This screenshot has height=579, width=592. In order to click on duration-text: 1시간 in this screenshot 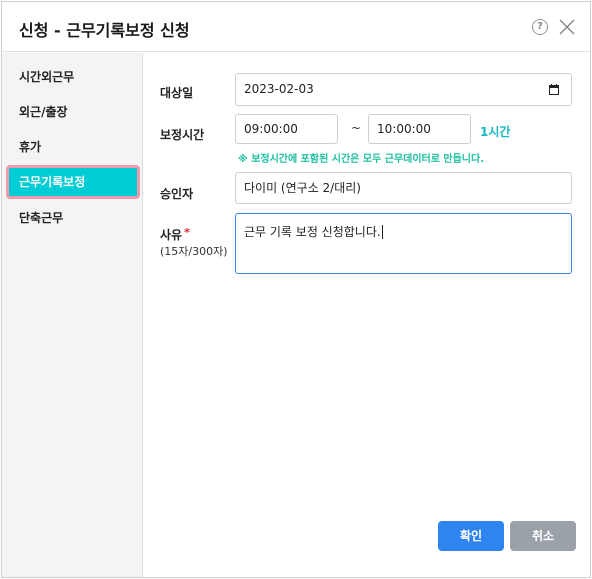, I will do `click(495, 132)`.